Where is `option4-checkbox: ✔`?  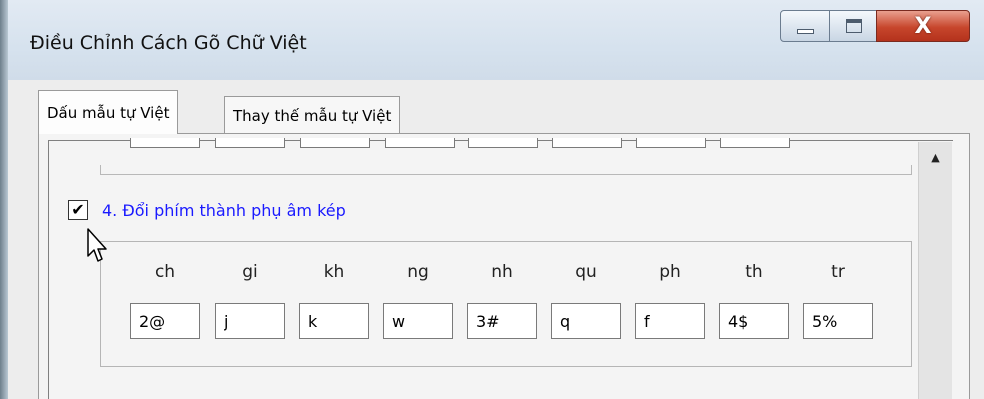
option4-checkbox: ✔ is located at coordinates (78, 210).